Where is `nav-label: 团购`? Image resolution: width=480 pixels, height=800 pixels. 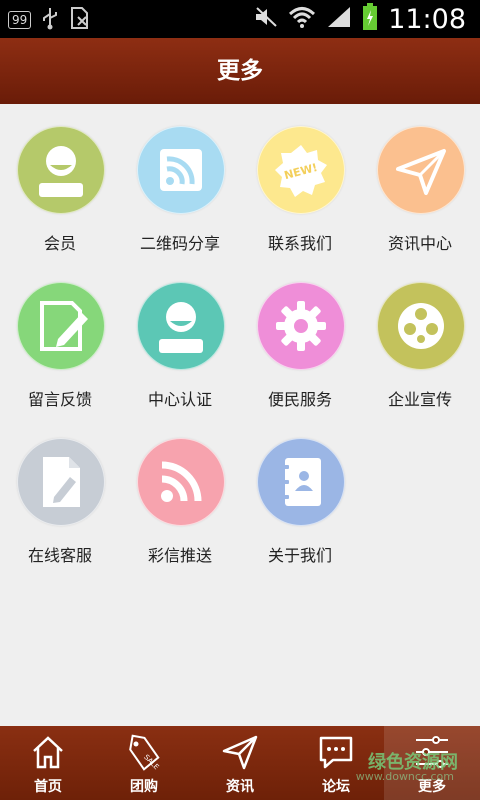 nav-label: 团购 is located at coordinates (144, 787).